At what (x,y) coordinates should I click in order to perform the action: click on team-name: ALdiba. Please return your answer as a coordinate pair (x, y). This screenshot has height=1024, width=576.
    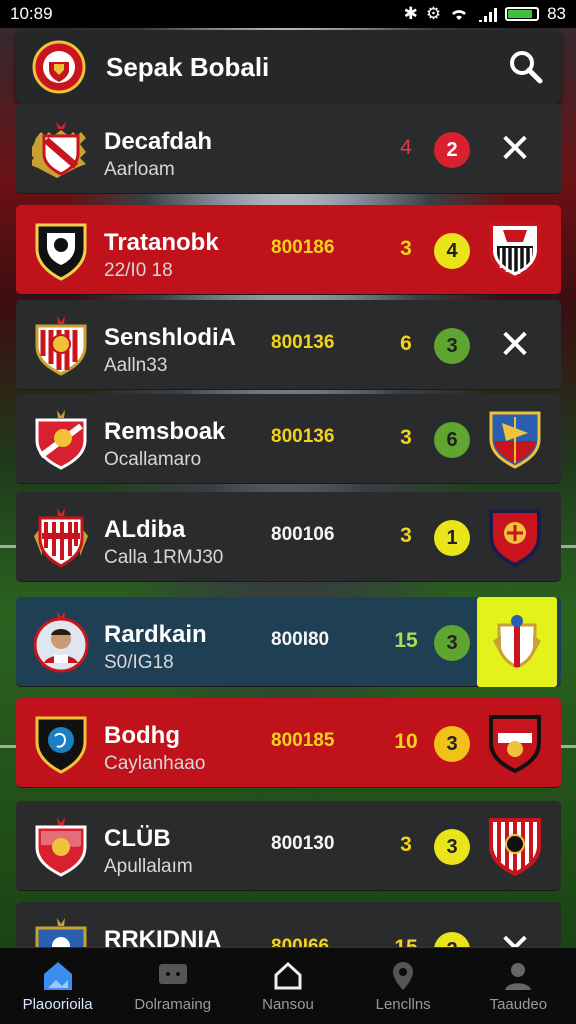
    Looking at the image, I should click on (145, 529).